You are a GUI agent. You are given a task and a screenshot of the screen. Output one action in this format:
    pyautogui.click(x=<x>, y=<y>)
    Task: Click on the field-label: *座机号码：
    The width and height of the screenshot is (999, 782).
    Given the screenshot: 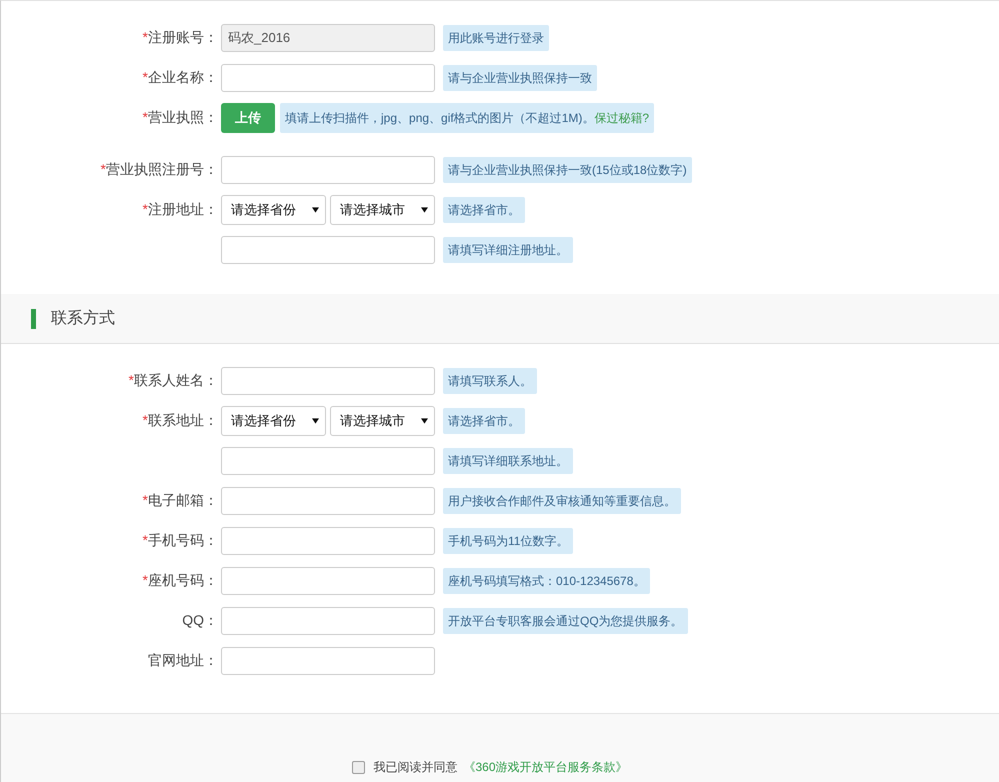 What is the action you would take?
    pyautogui.click(x=180, y=581)
    